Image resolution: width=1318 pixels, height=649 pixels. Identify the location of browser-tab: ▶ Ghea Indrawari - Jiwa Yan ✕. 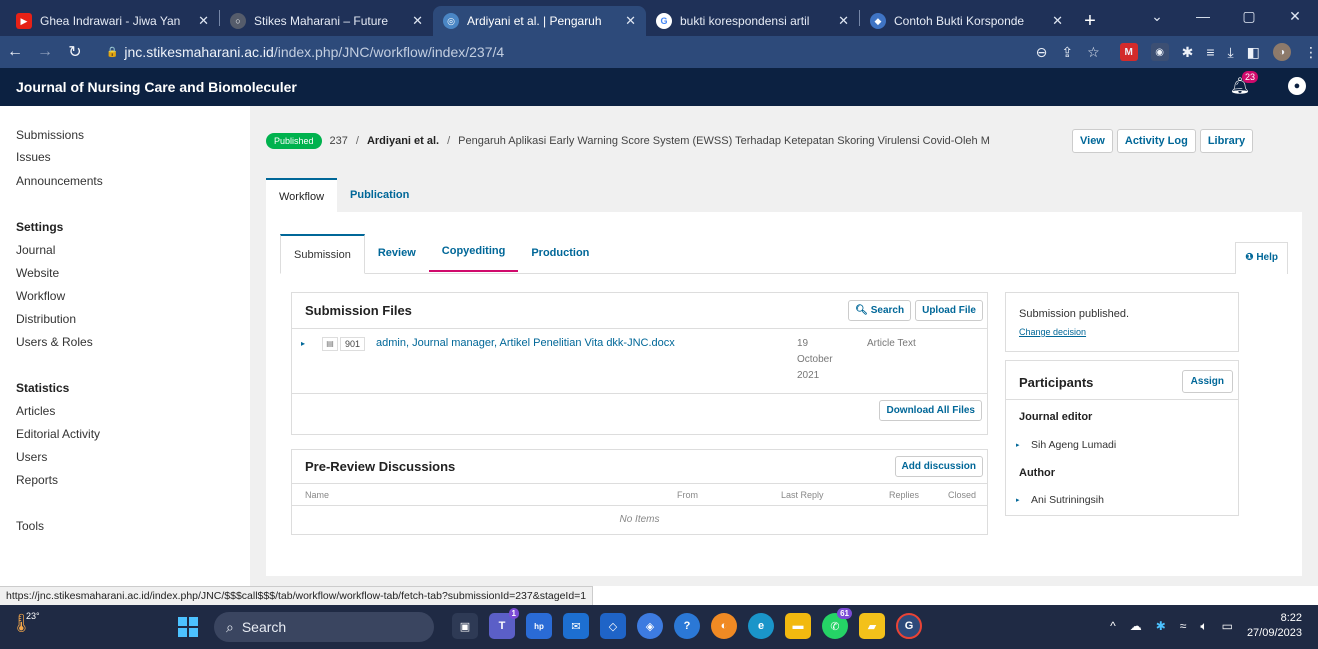
(112, 21).